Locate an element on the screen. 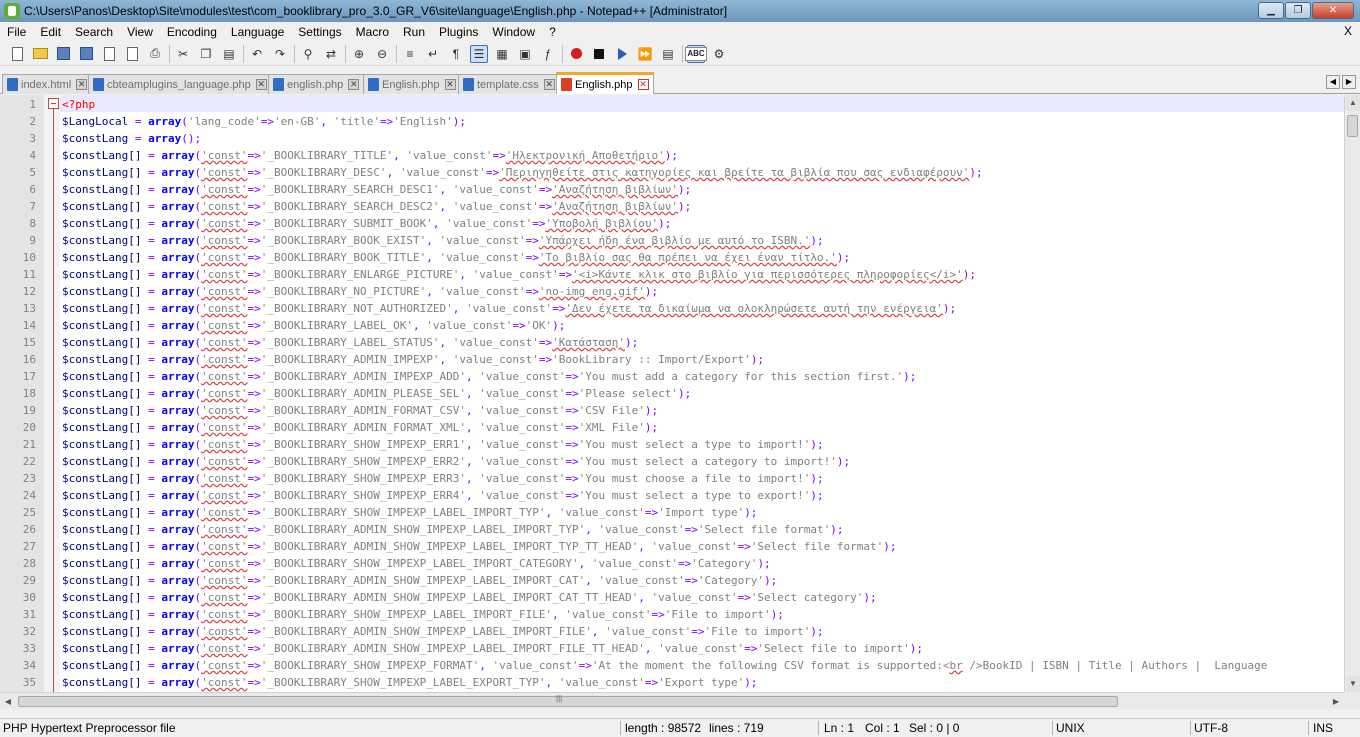 The height and width of the screenshot is (737, 1360). run-macro-multiple-icon: ⏩ is located at coordinates (645, 54).